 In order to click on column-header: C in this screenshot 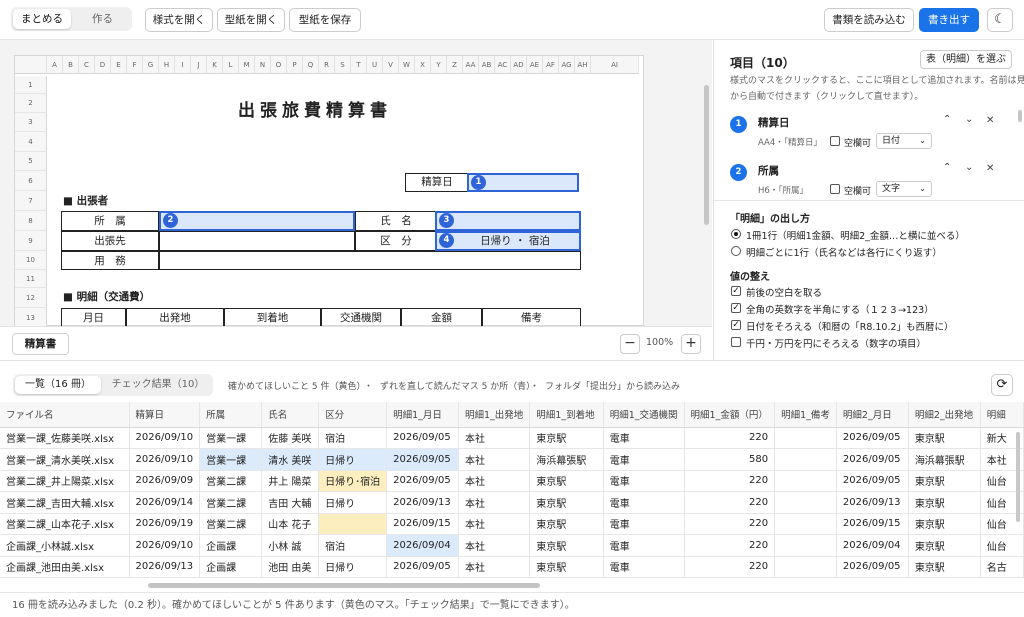, I will do `click(87, 65)`.